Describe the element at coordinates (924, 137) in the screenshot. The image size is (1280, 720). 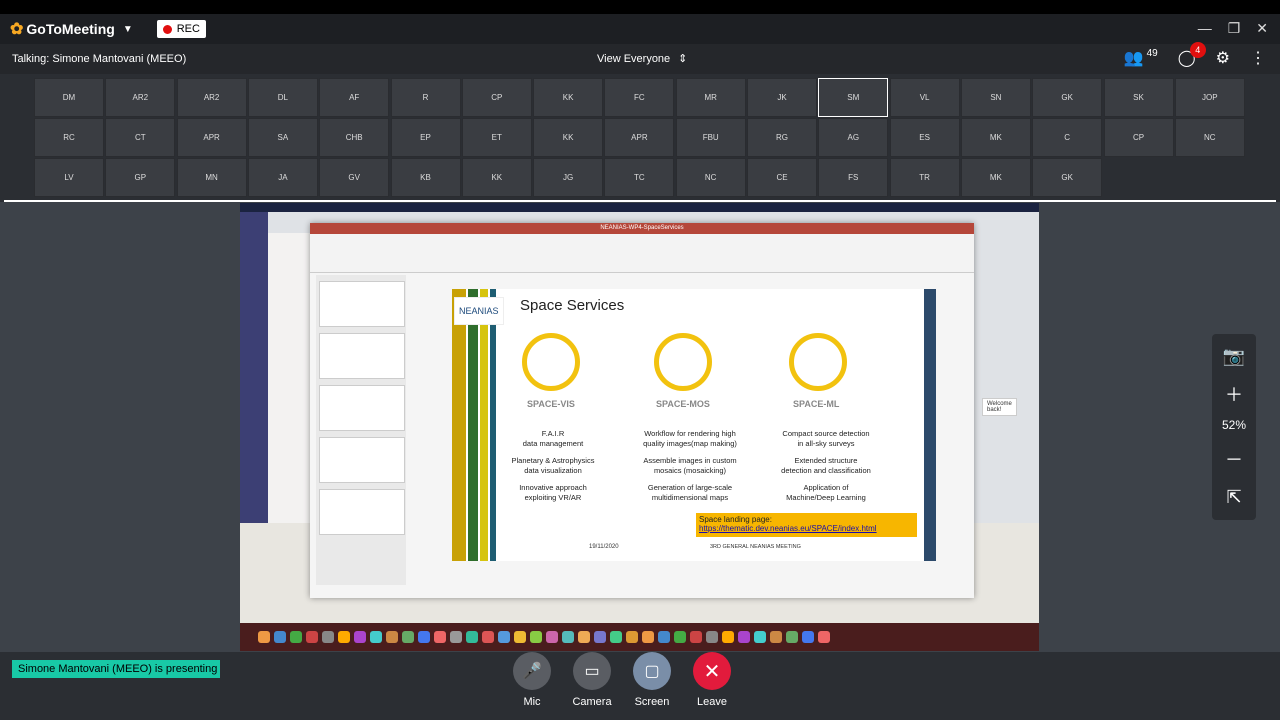
I see `participant-tile: ES` at that location.